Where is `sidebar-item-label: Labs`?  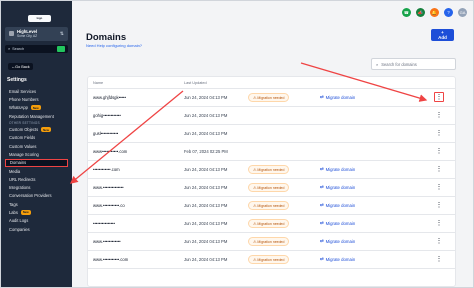 sidebar-item-label: Labs is located at coordinates (13, 212).